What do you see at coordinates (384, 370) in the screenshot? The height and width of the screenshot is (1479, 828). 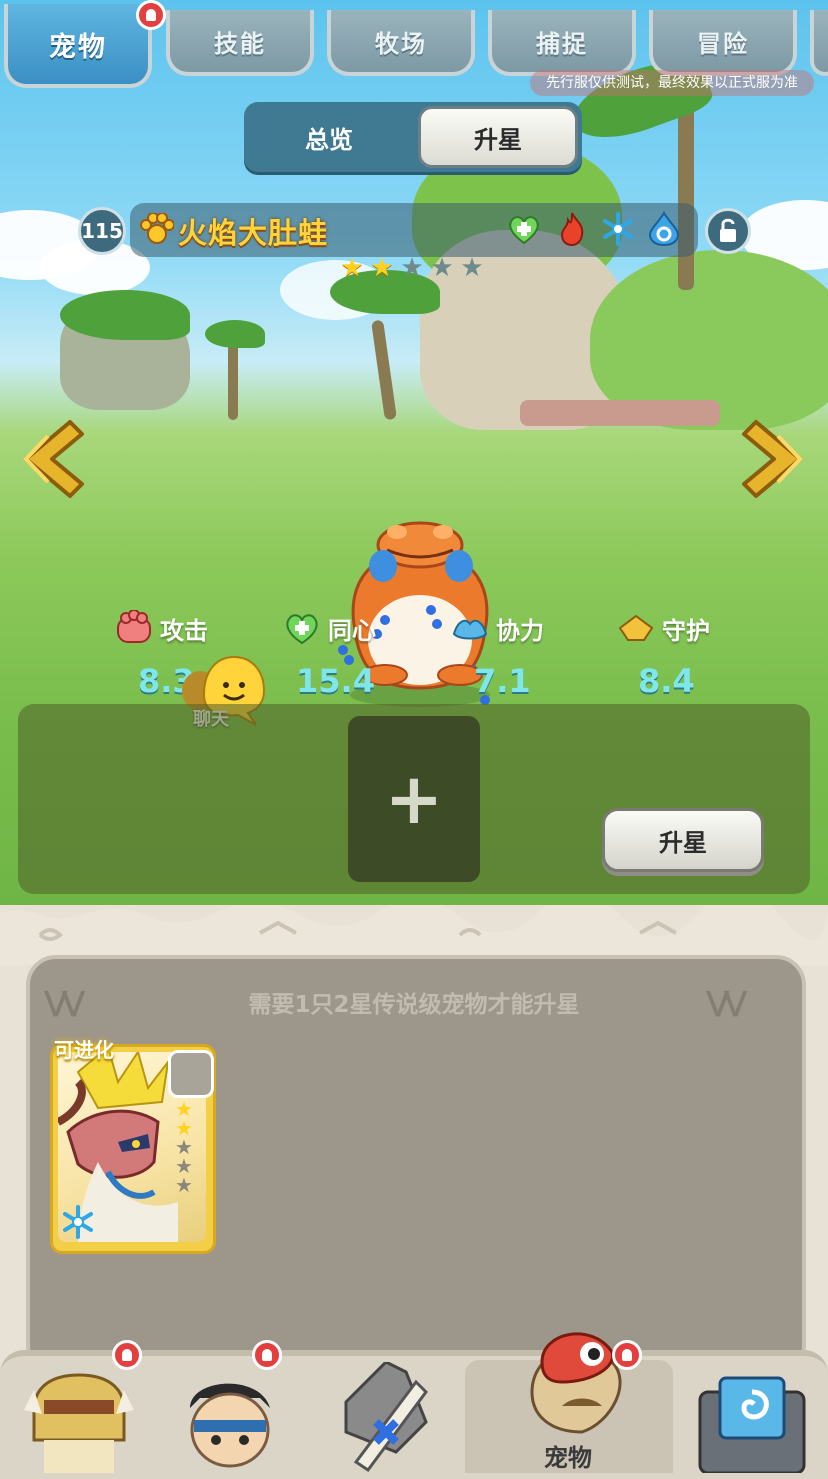 I see `palm-trunk` at bounding box center [384, 370].